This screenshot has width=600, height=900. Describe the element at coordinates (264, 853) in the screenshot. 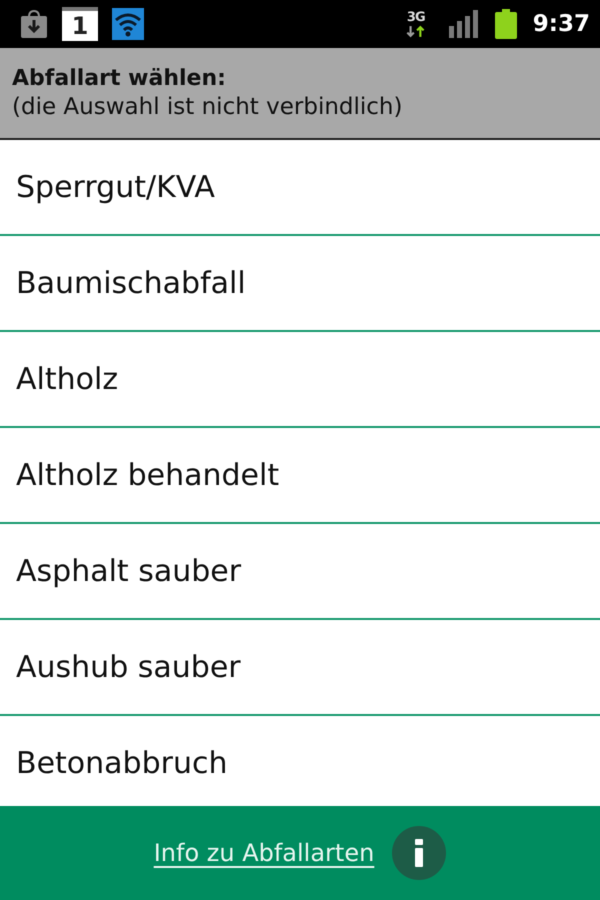

I see `info-link: Info zu Abfallarten` at that location.